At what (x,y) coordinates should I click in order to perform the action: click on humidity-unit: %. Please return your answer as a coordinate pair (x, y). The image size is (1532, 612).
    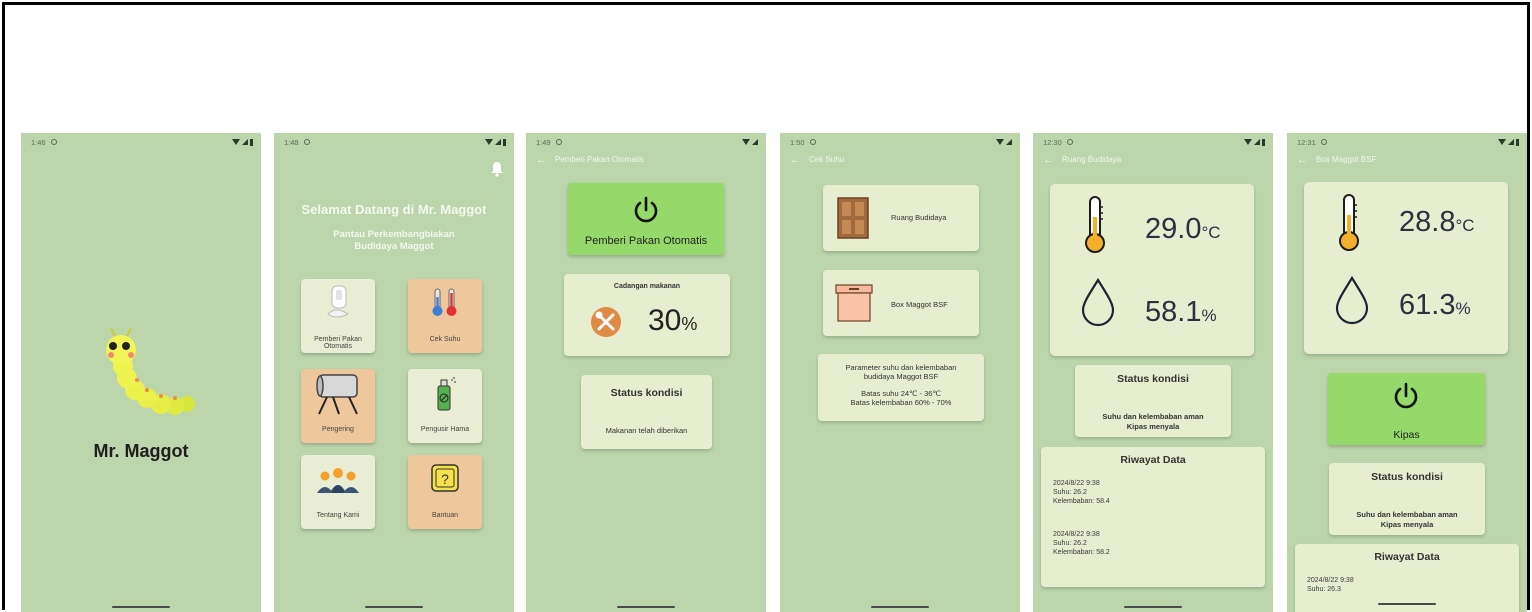
    Looking at the image, I should click on (1209, 315).